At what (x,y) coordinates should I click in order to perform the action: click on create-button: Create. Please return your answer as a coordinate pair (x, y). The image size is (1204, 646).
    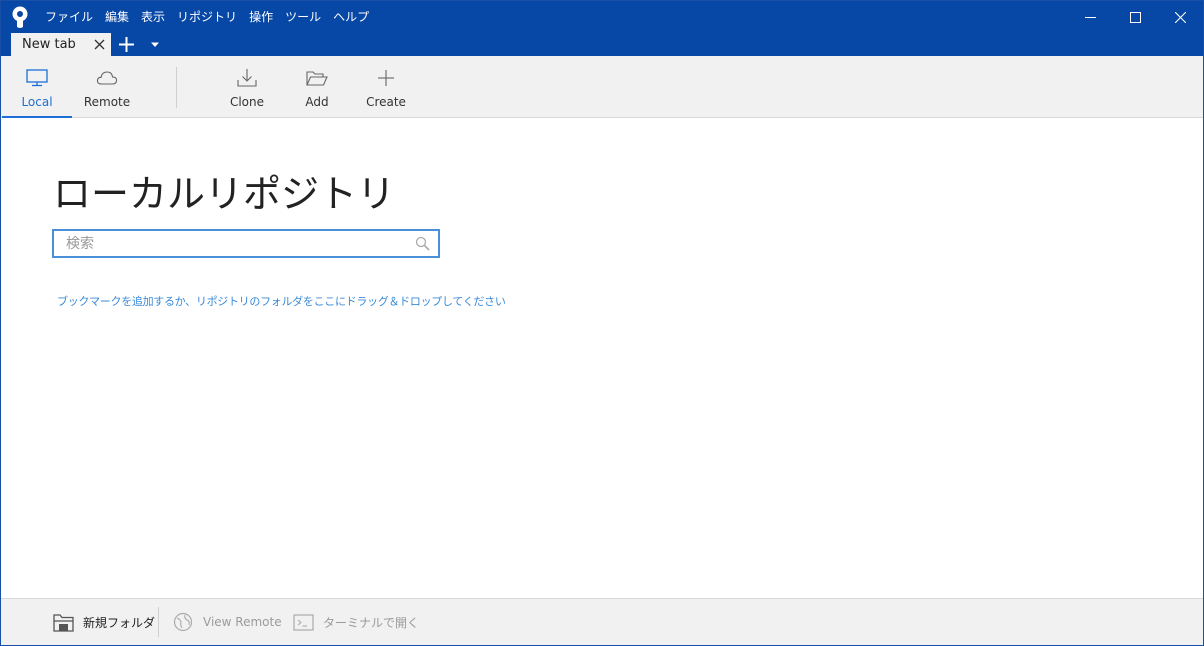
    Looking at the image, I should click on (386, 86).